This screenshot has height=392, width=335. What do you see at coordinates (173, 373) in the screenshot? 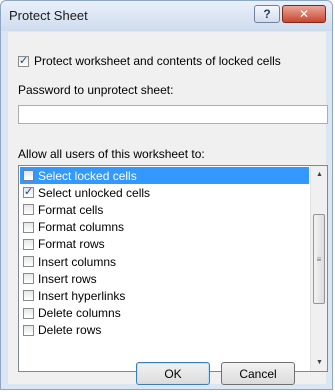
I see `ok-button: OK` at bounding box center [173, 373].